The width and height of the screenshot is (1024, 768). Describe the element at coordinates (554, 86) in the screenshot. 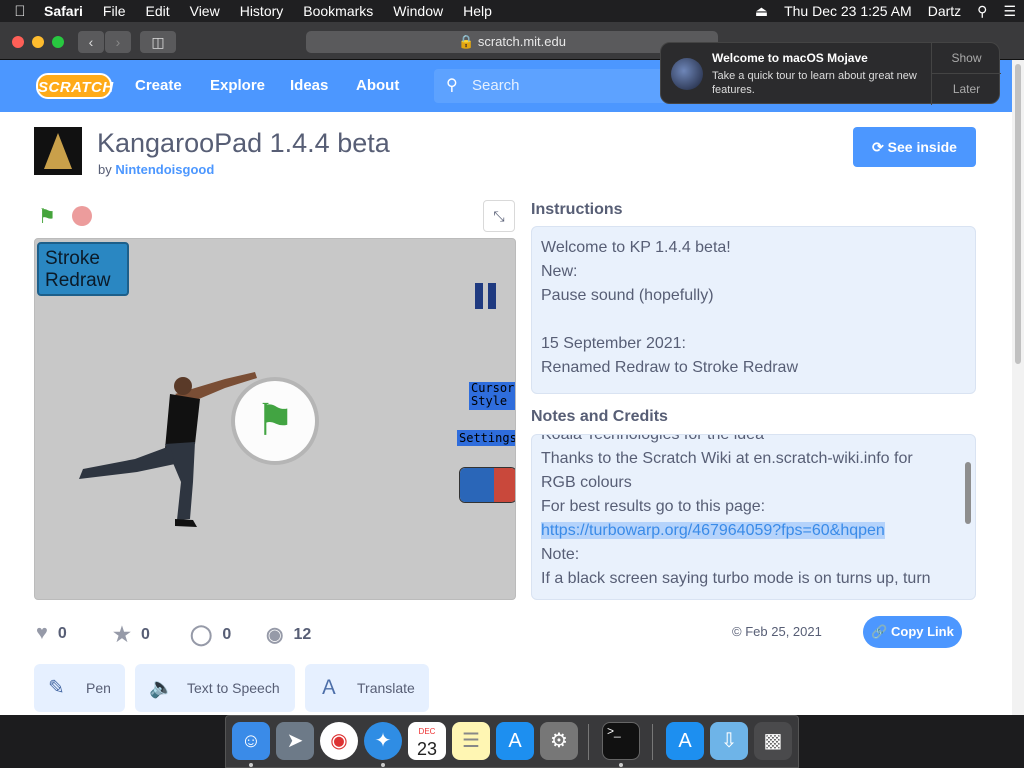

I see `search-input: ⚲ Search` at that location.